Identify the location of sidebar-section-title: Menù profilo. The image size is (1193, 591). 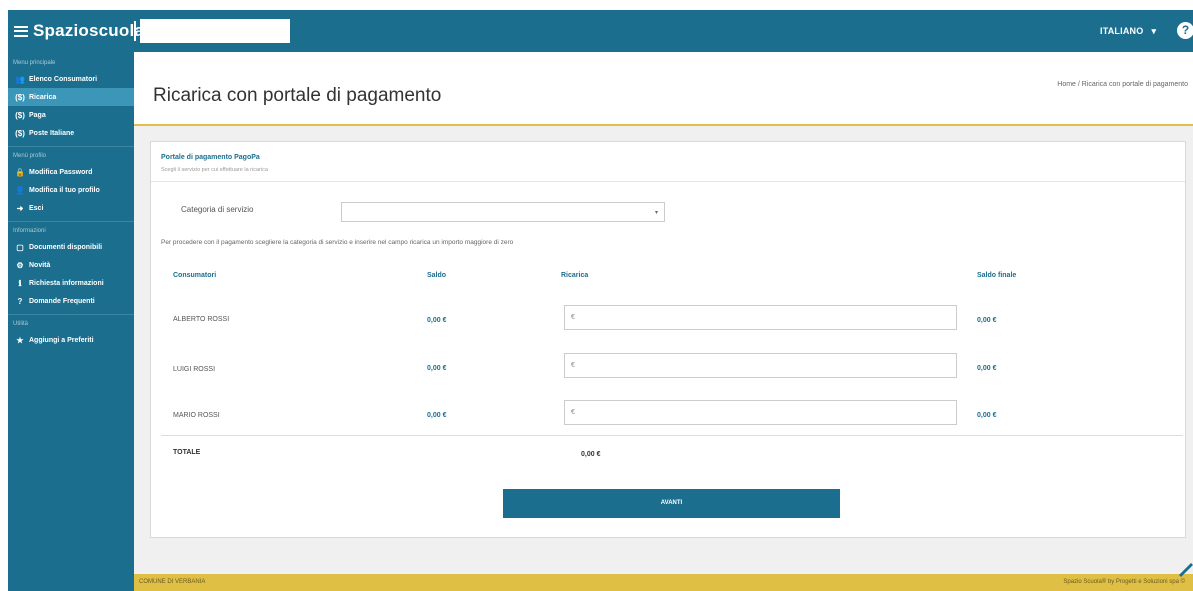
(30, 156).